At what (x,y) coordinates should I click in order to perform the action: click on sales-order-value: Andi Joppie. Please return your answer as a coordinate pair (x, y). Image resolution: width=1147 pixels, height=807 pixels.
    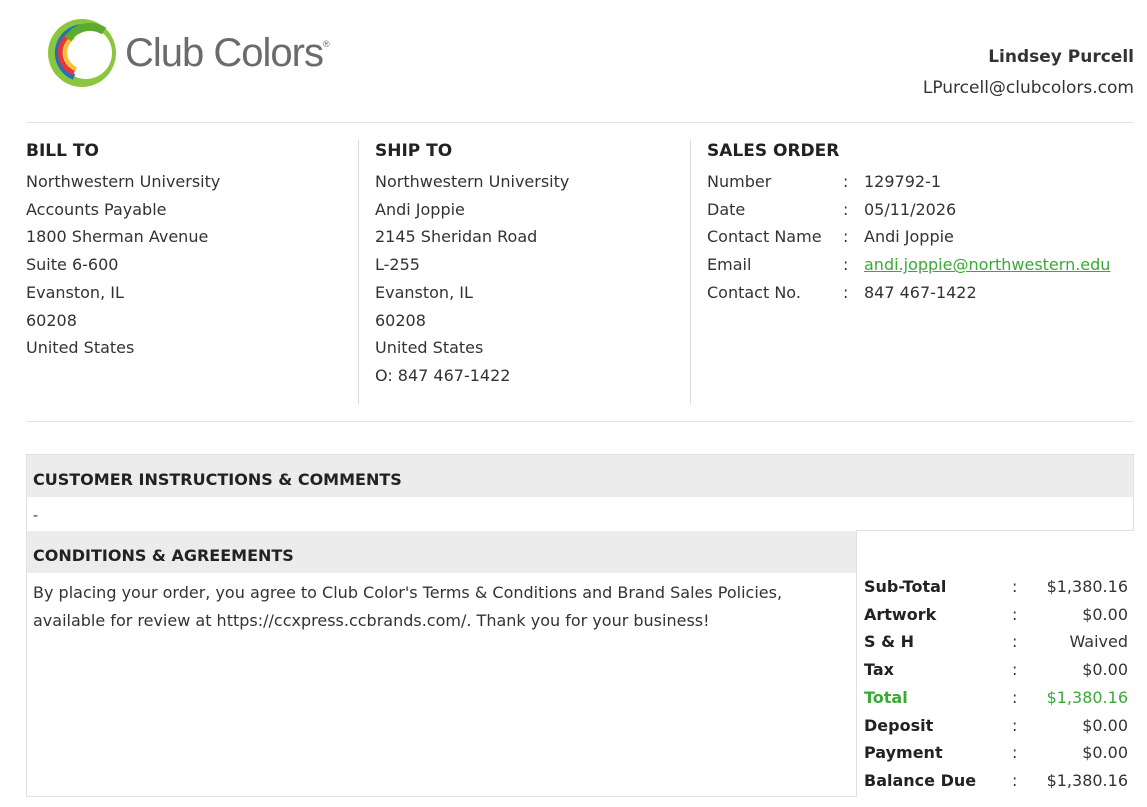
    Looking at the image, I should click on (909, 237).